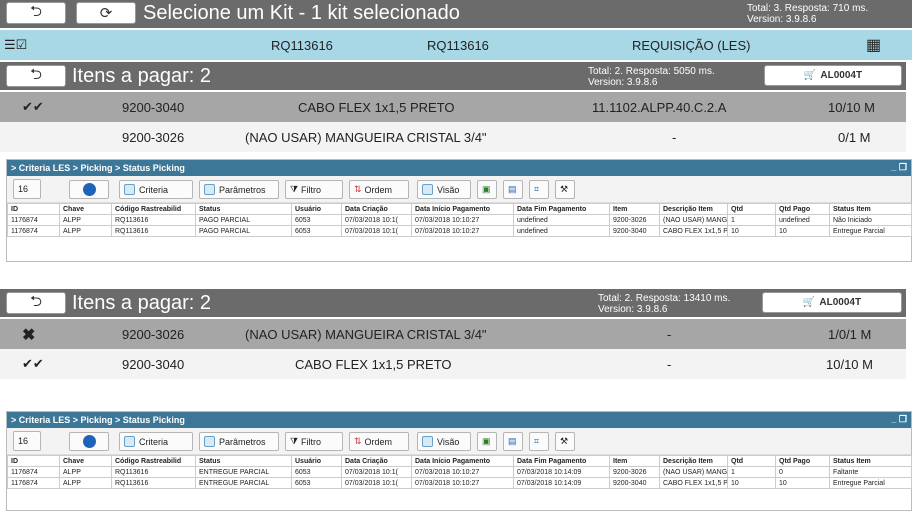  I want to click on table-cell: 6053, so click(316, 220).